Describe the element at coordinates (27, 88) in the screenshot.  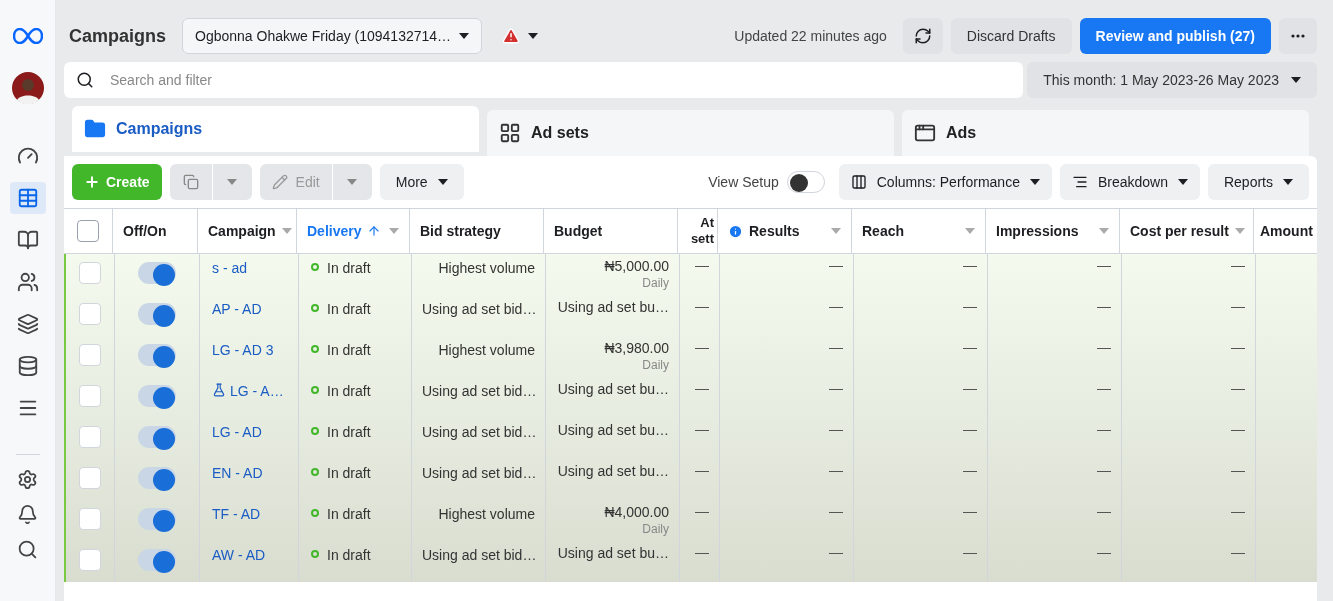
I see `avatar` at that location.